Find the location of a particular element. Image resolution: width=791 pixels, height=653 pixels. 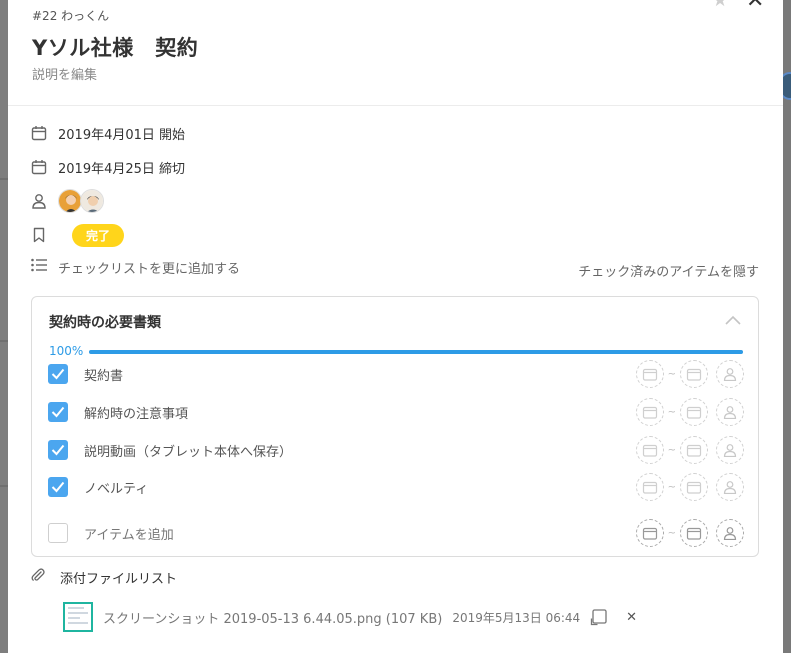

task-title: Yソル社様 契約 is located at coordinates (115, 47).